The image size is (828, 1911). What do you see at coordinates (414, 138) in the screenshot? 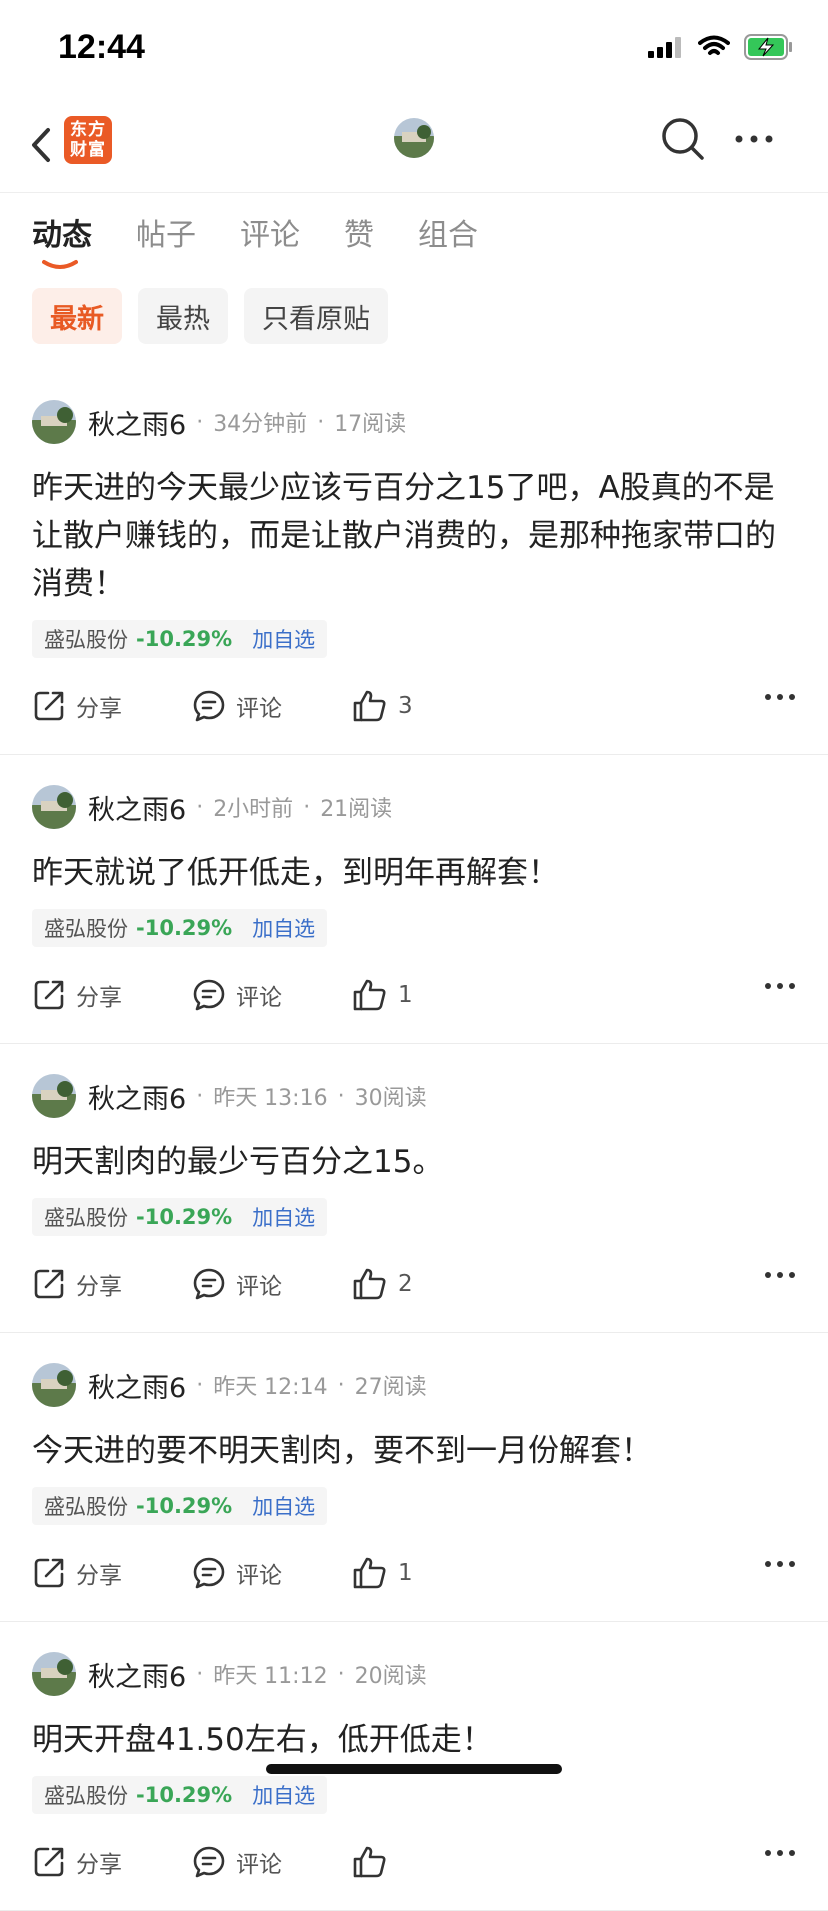
I see `profile-avatar` at bounding box center [414, 138].